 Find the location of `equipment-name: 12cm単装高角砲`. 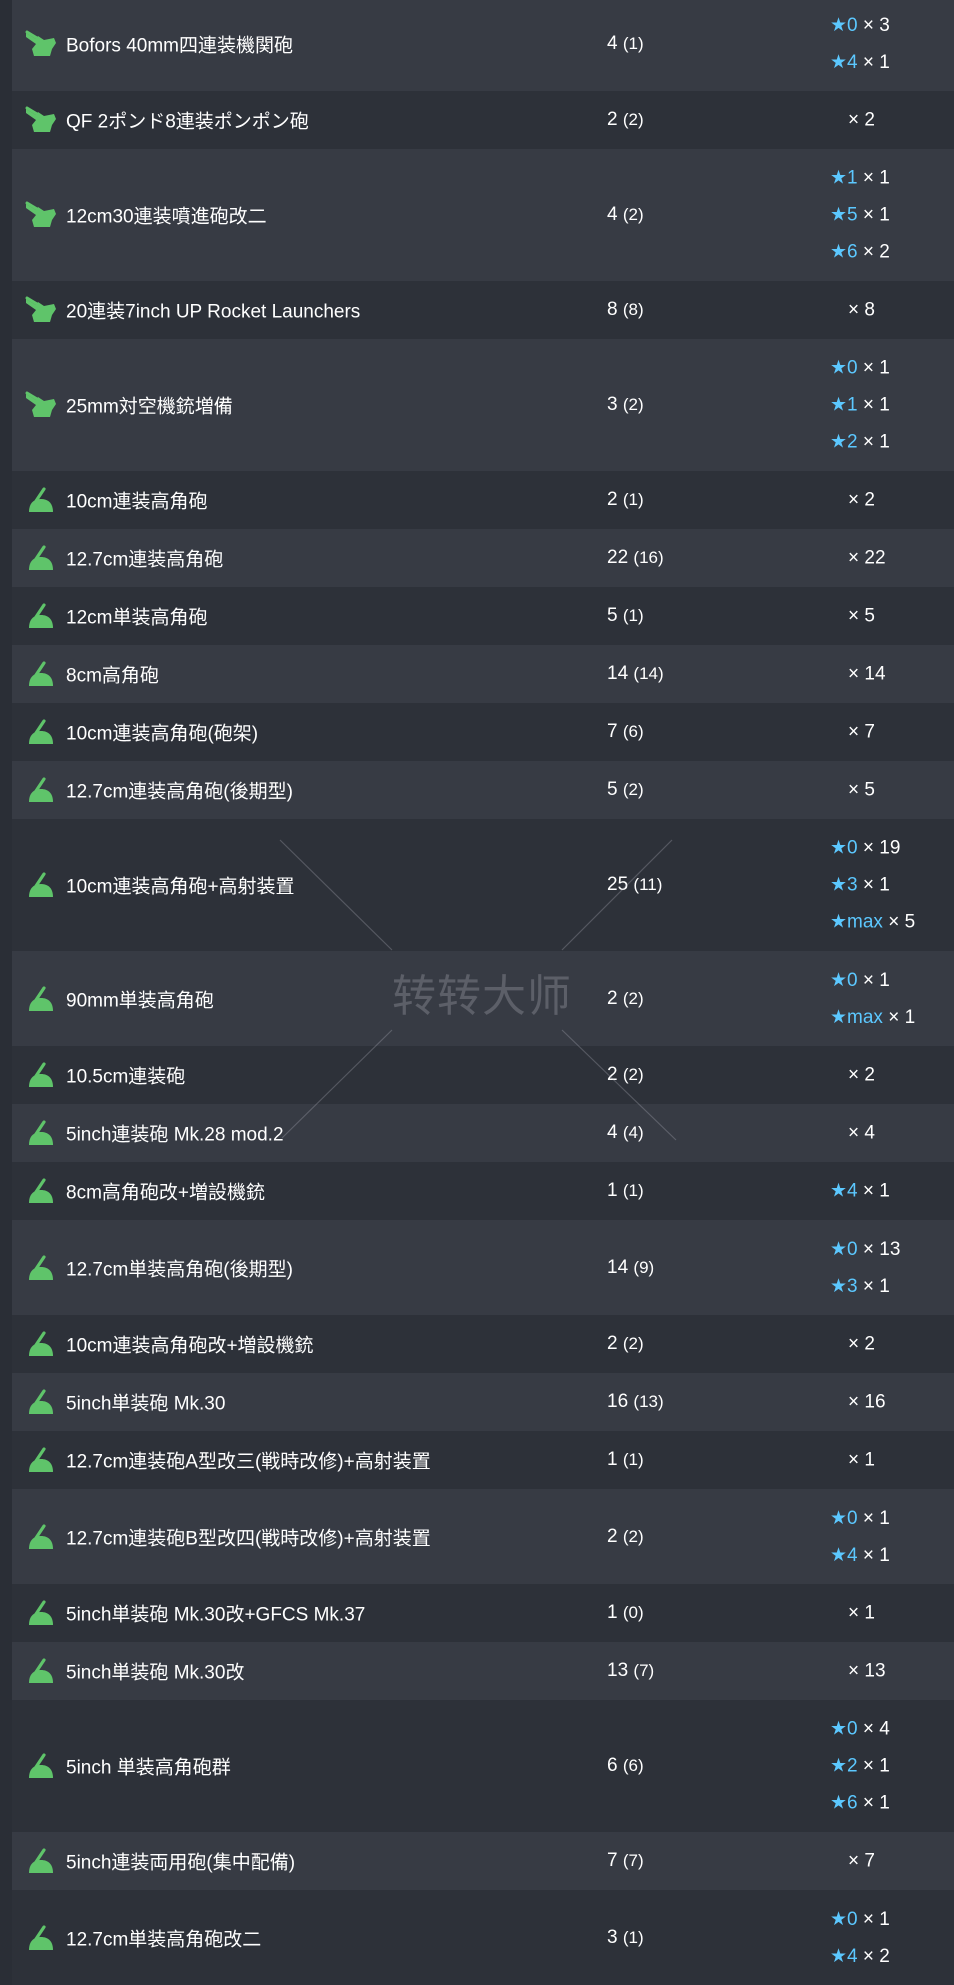

equipment-name: 12cm単装高角砲 is located at coordinates (137, 618).